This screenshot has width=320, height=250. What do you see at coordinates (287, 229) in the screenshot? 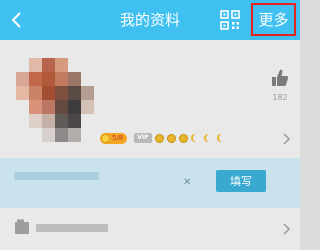
I see `list-item-chevron-right-icon` at bounding box center [287, 229].